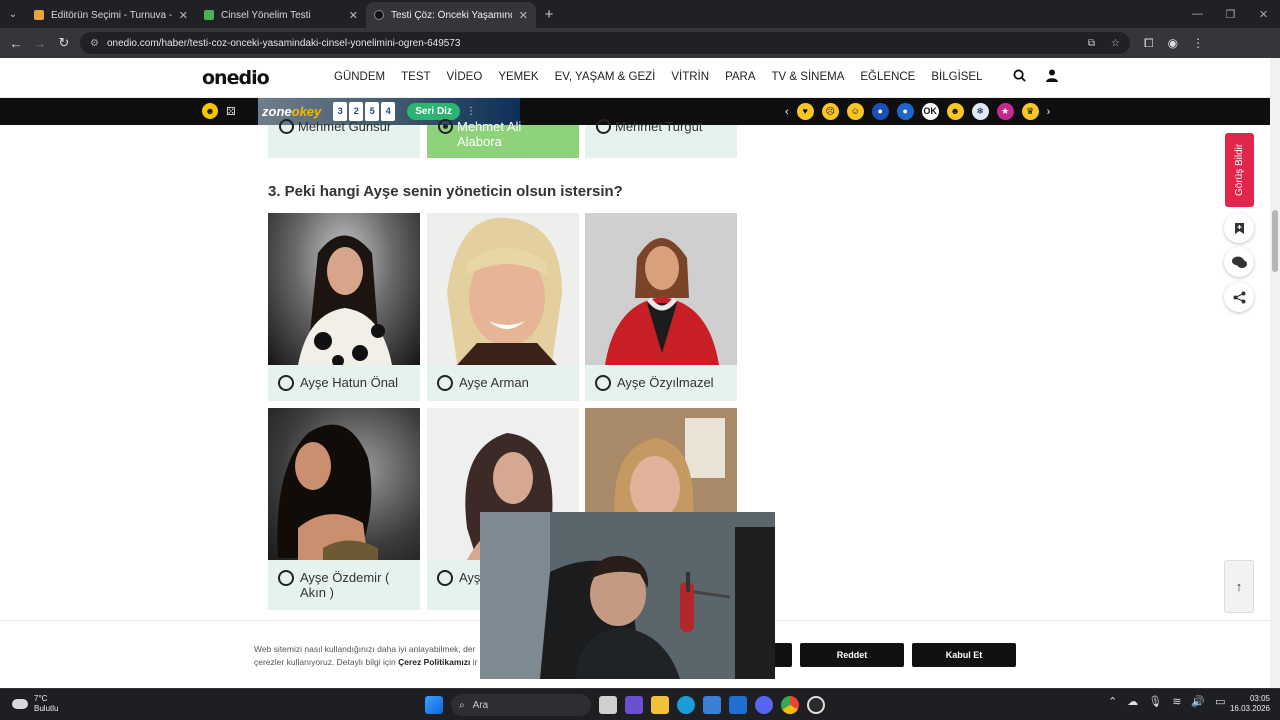 The image size is (1280, 720). What do you see at coordinates (471, 111) in the screenshot?
I see `ad-menu-icon: ⋮` at bounding box center [471, 111].